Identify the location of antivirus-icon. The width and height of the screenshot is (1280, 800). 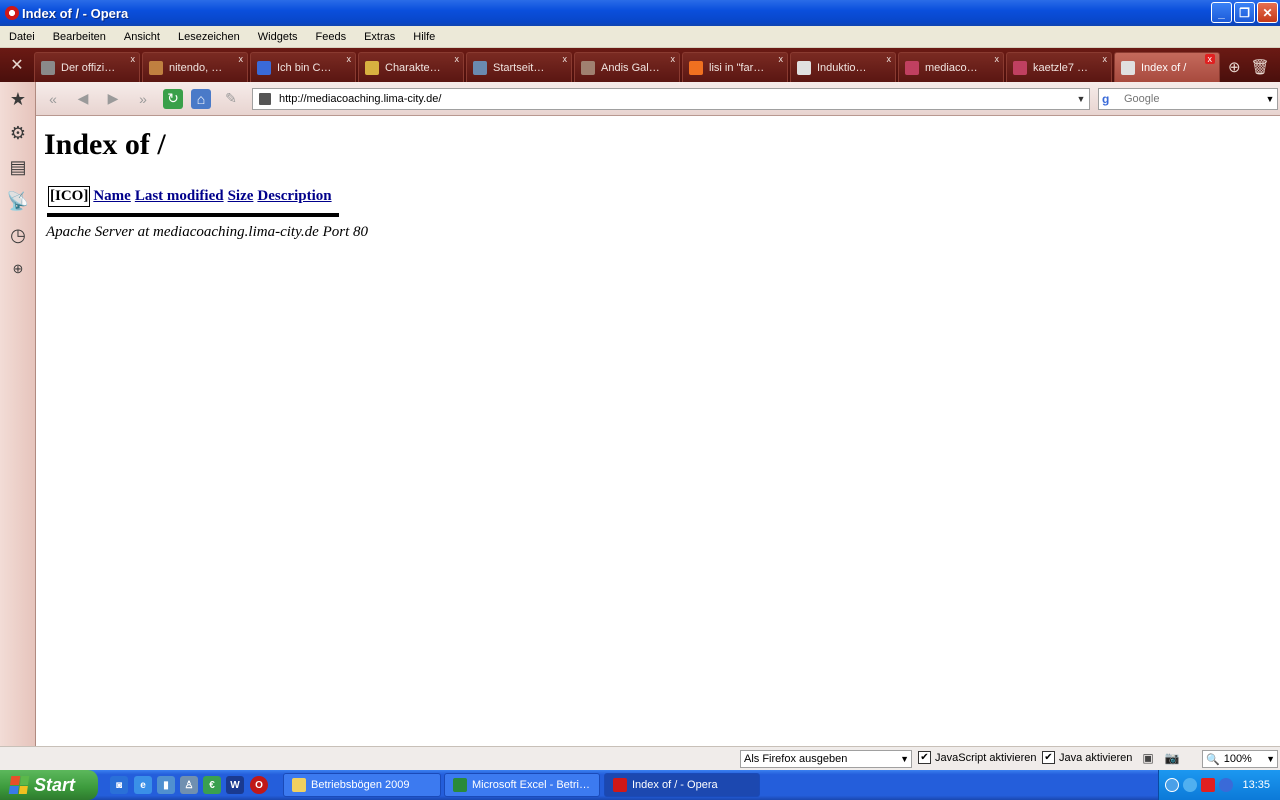
(1208, 785).